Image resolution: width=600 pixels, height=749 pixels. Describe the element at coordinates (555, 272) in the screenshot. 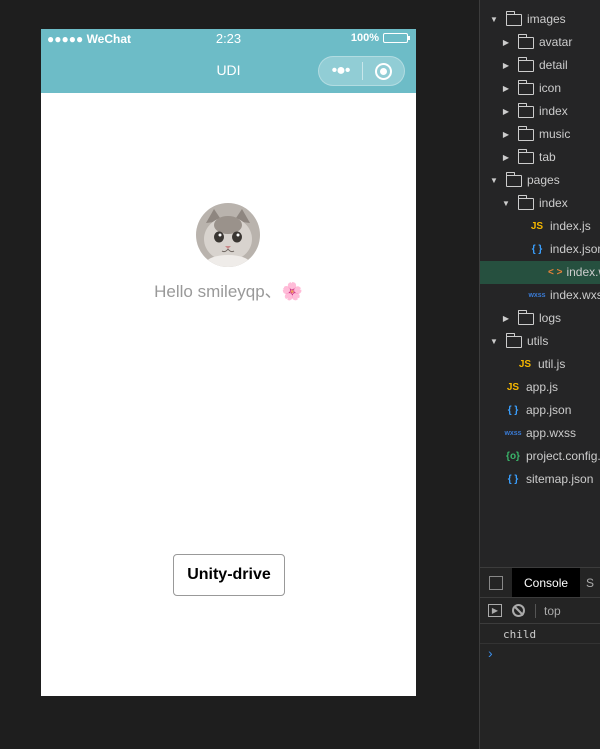

I see `wxml-file-icon: < >` at that location.